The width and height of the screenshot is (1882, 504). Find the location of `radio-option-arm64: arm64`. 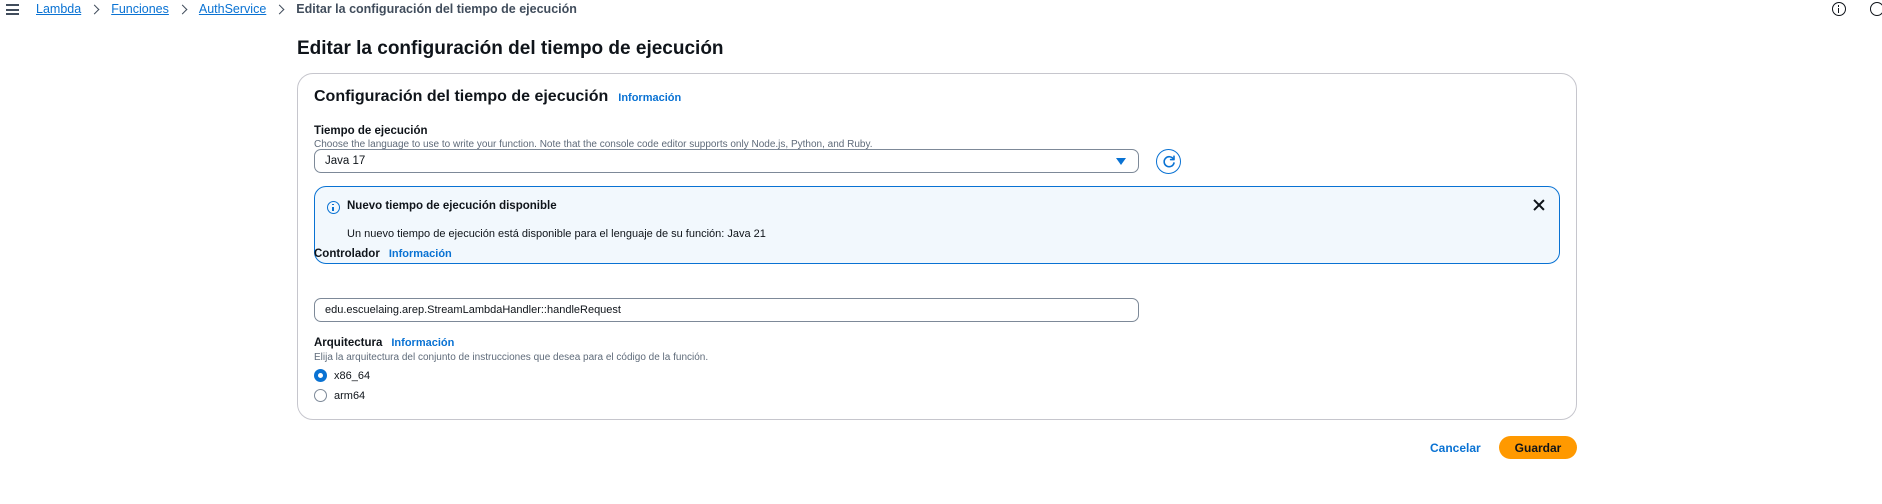

radio-option-arm64: arm64 is located at coordinates (339, 395).